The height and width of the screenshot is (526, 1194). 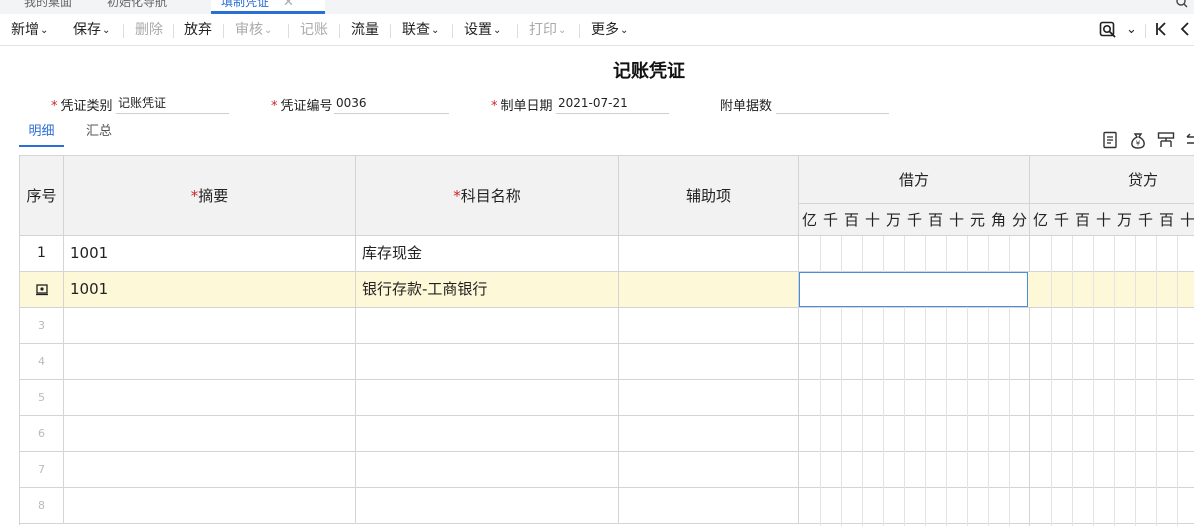 I want to click on tab-fill-voucher: 填制凭证 ✕, so click(x=268, y=7).